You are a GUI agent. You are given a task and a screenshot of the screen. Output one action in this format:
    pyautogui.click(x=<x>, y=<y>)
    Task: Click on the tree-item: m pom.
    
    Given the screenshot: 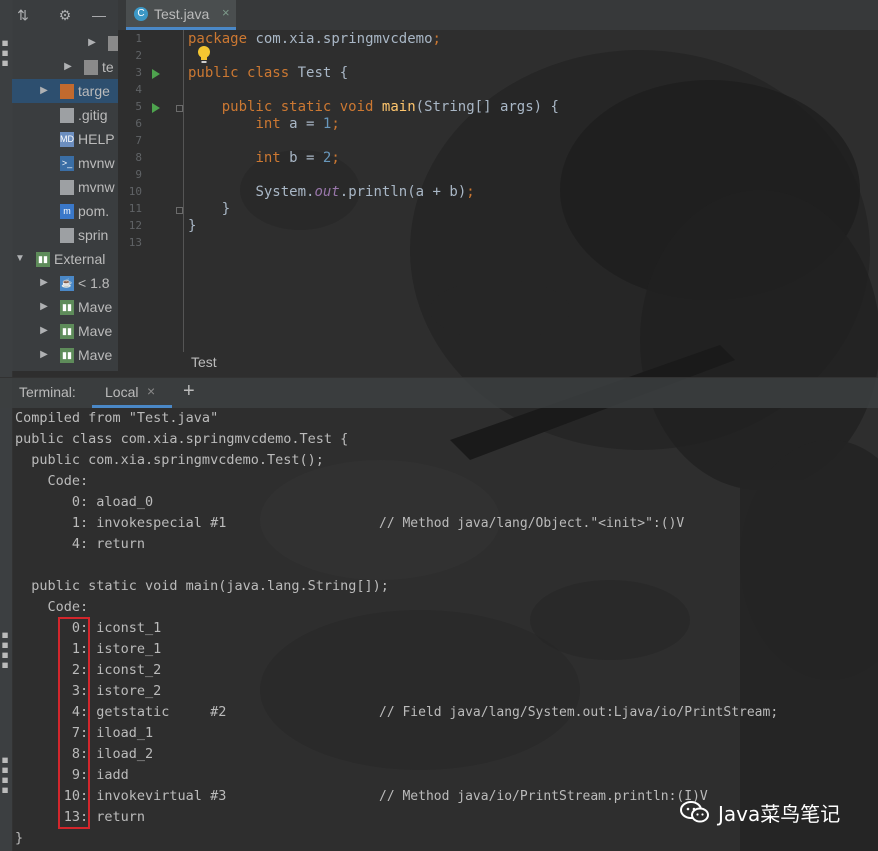 What is the action you would take?
    pyautogui.click(x=65, y=211)
    